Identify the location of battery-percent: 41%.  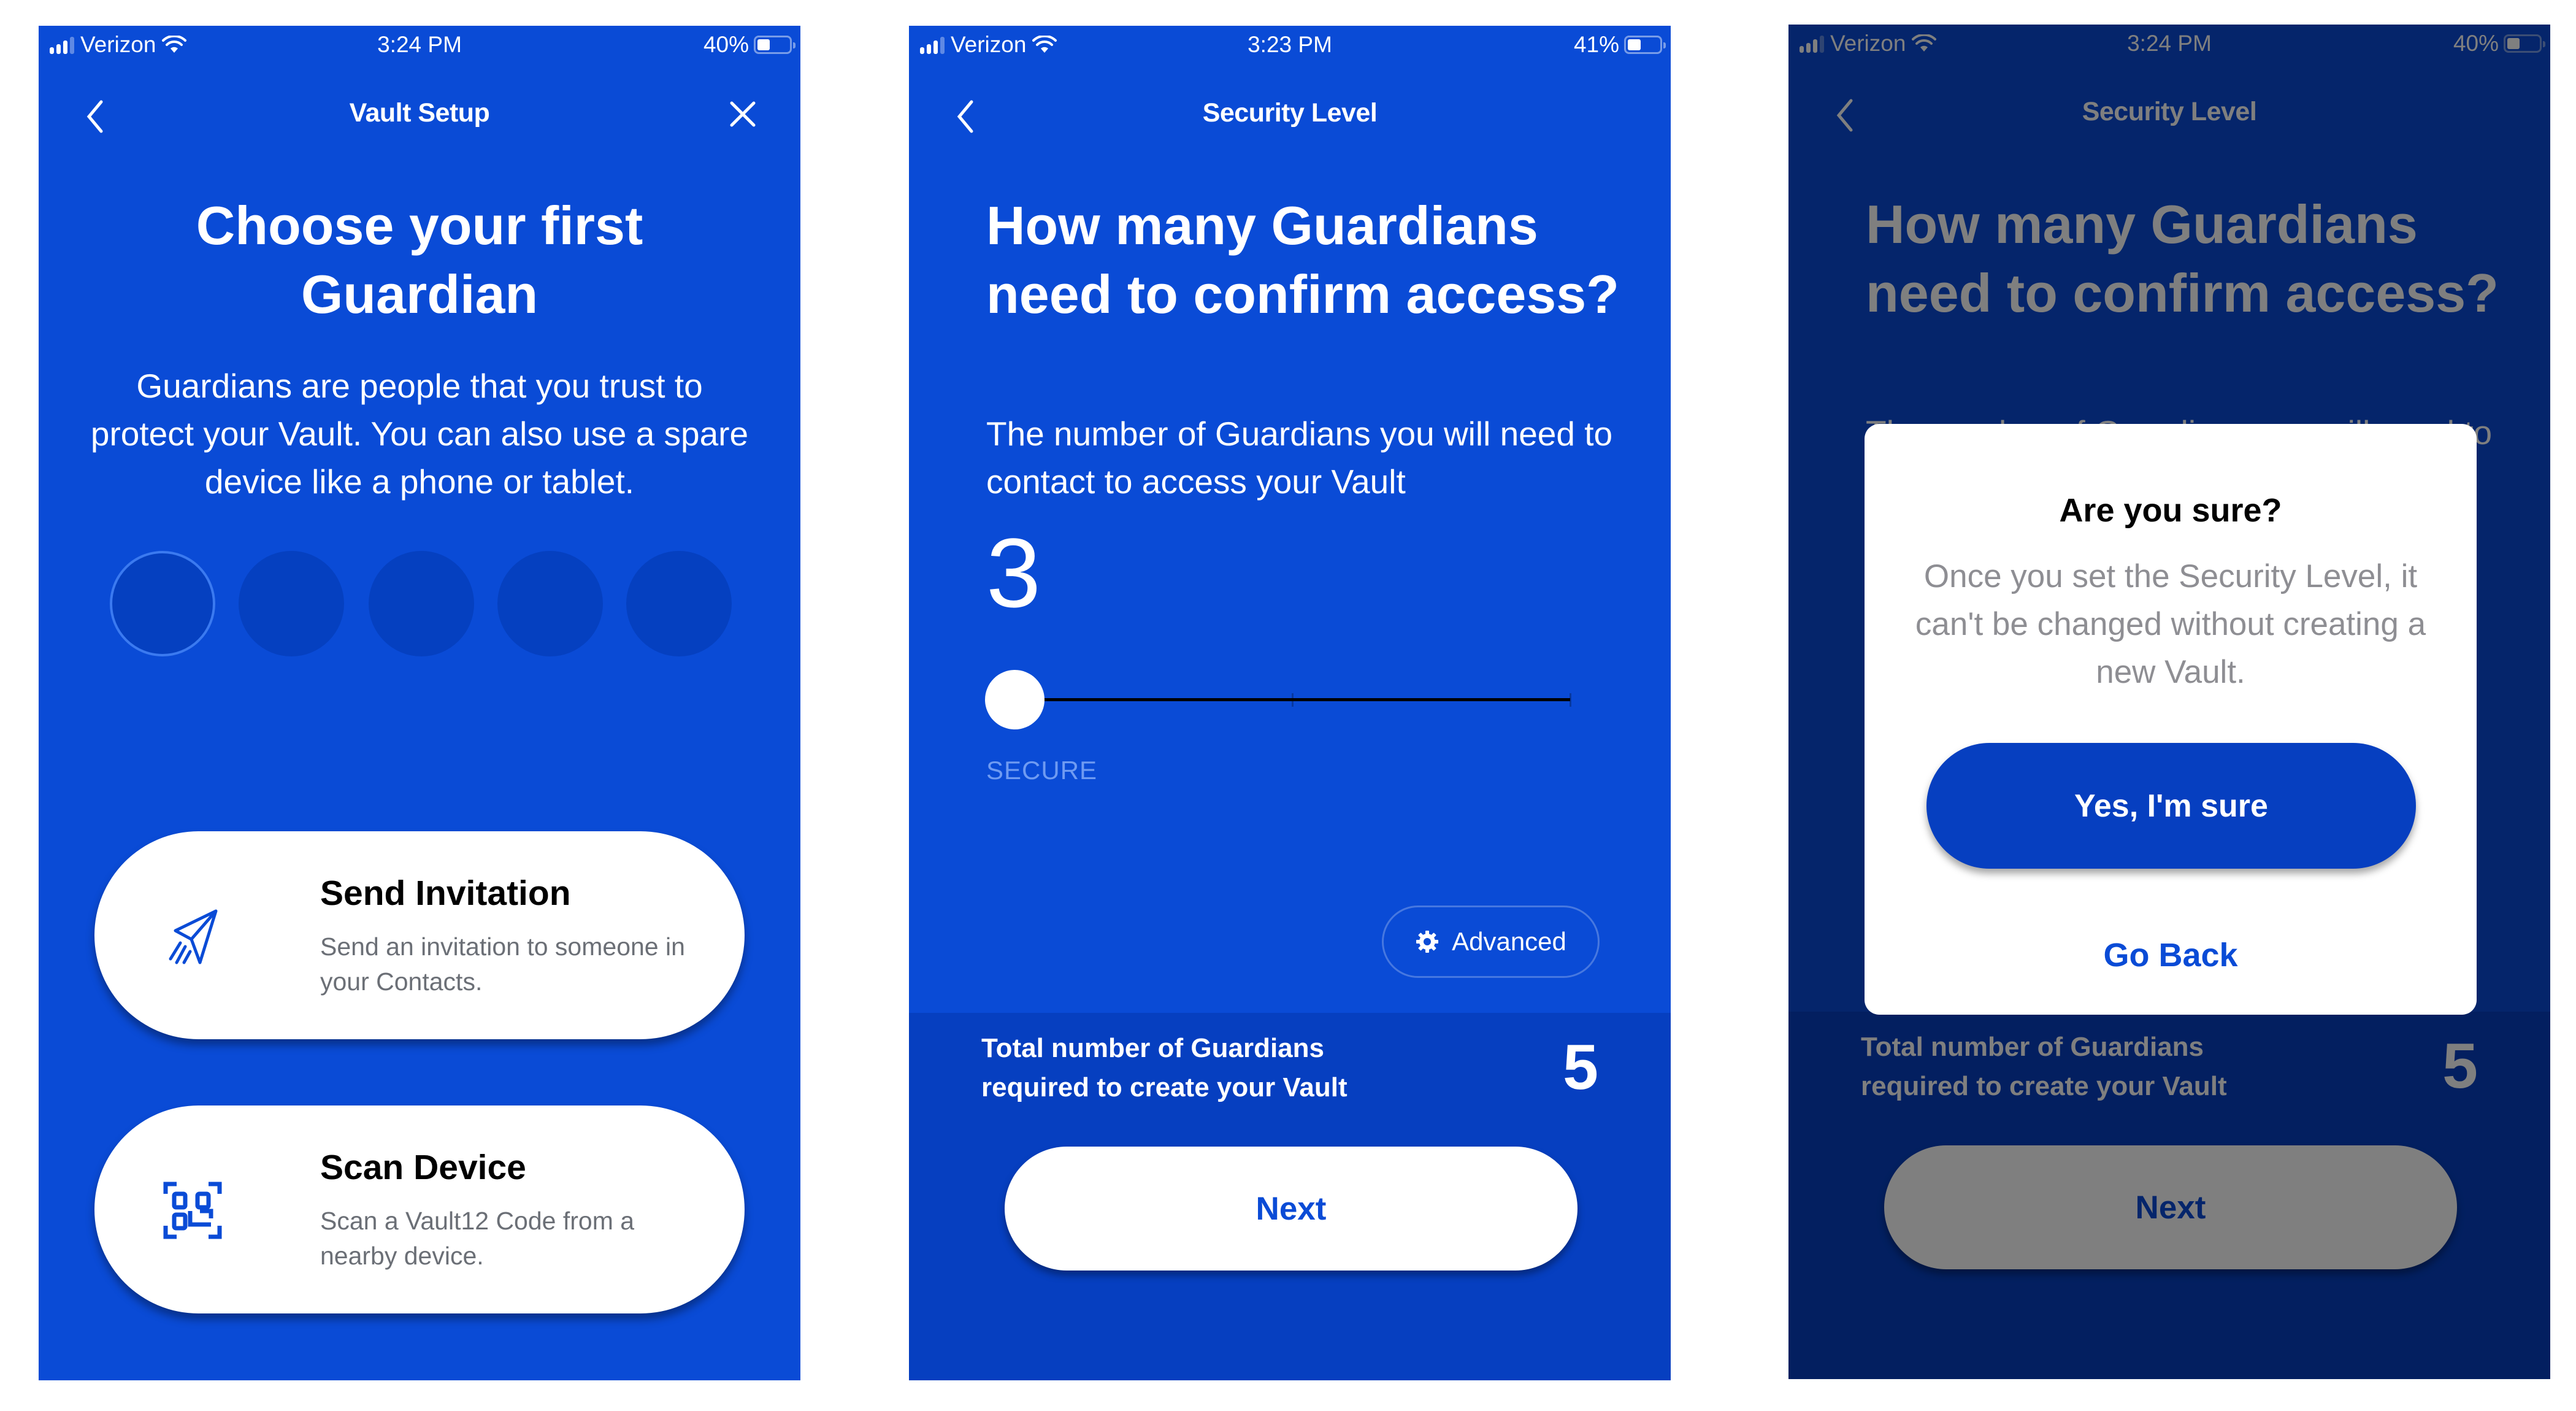
(1596, 44).